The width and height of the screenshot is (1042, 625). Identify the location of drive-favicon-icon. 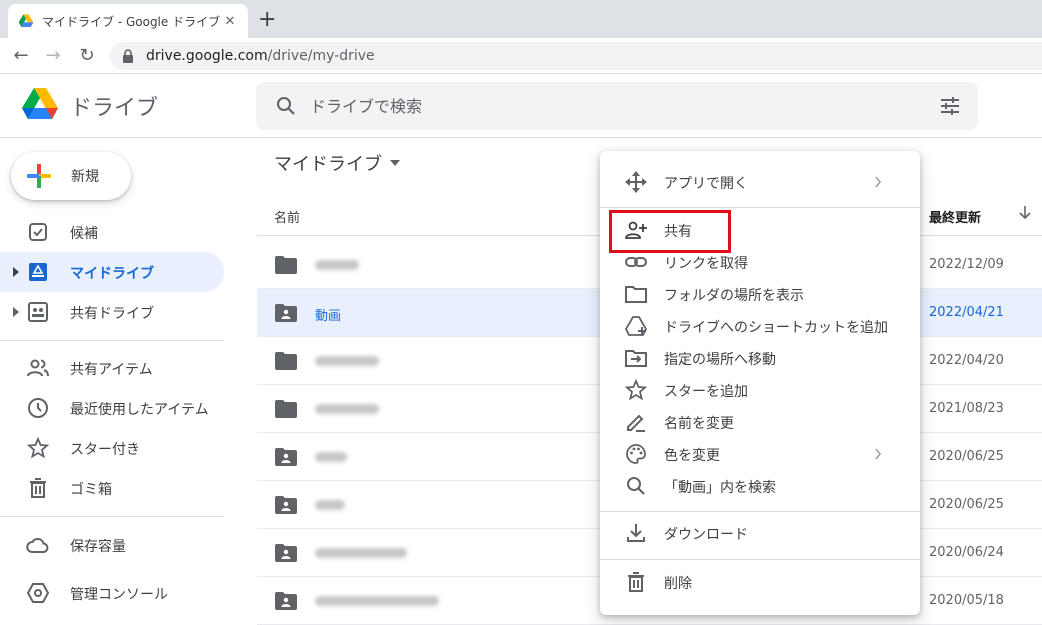
(26, 20).